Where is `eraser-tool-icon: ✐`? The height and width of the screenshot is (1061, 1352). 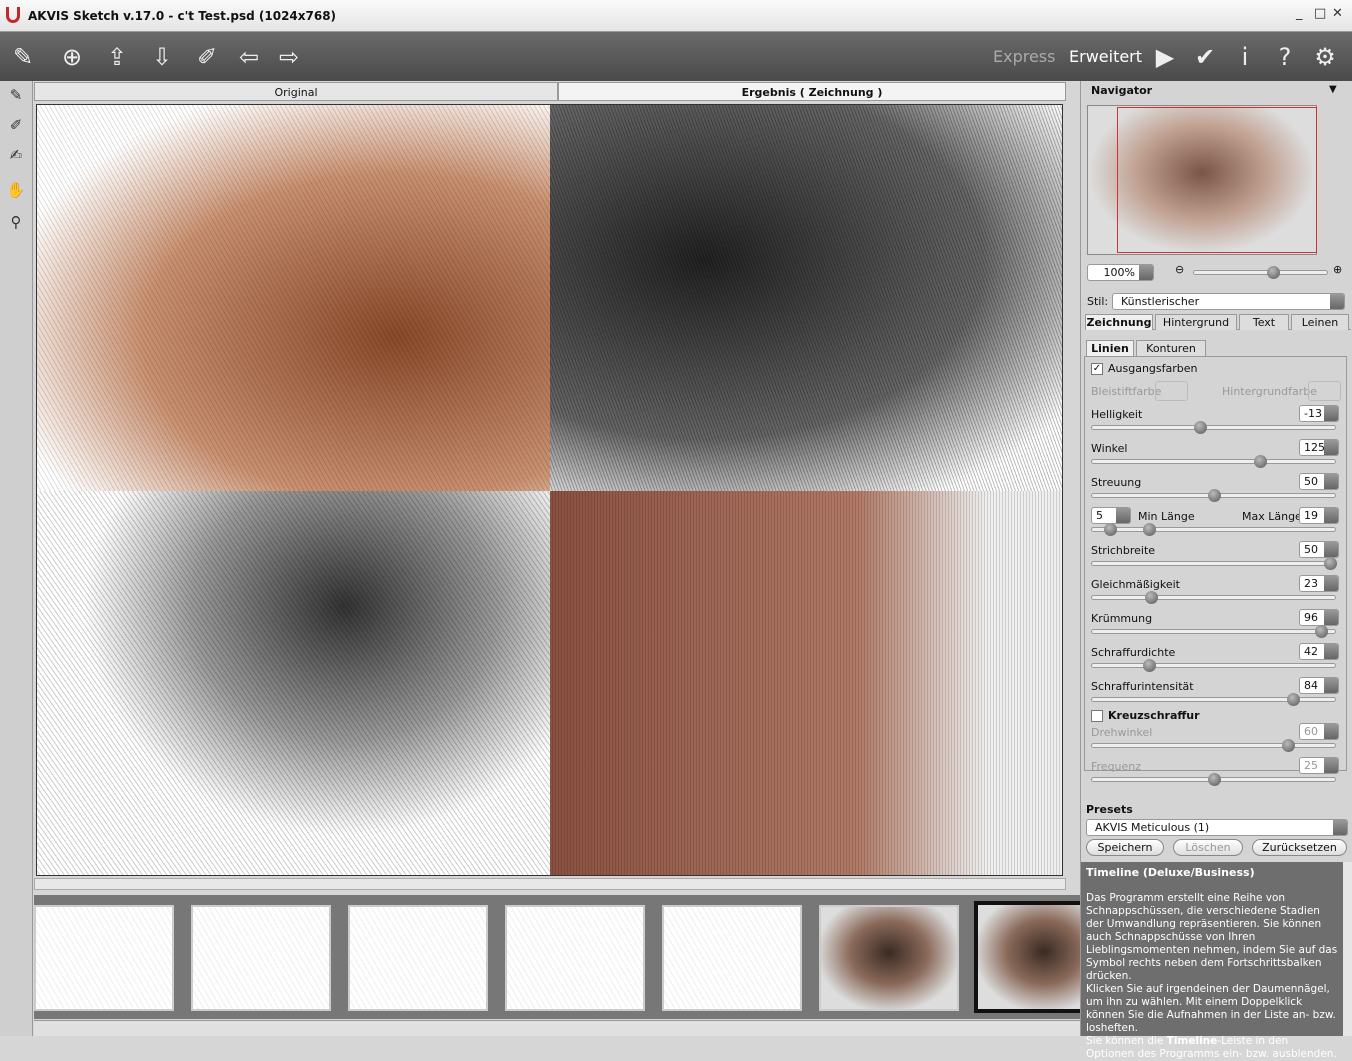 eraser-tool-icon: ✐ is located at coordinates (16, 127).